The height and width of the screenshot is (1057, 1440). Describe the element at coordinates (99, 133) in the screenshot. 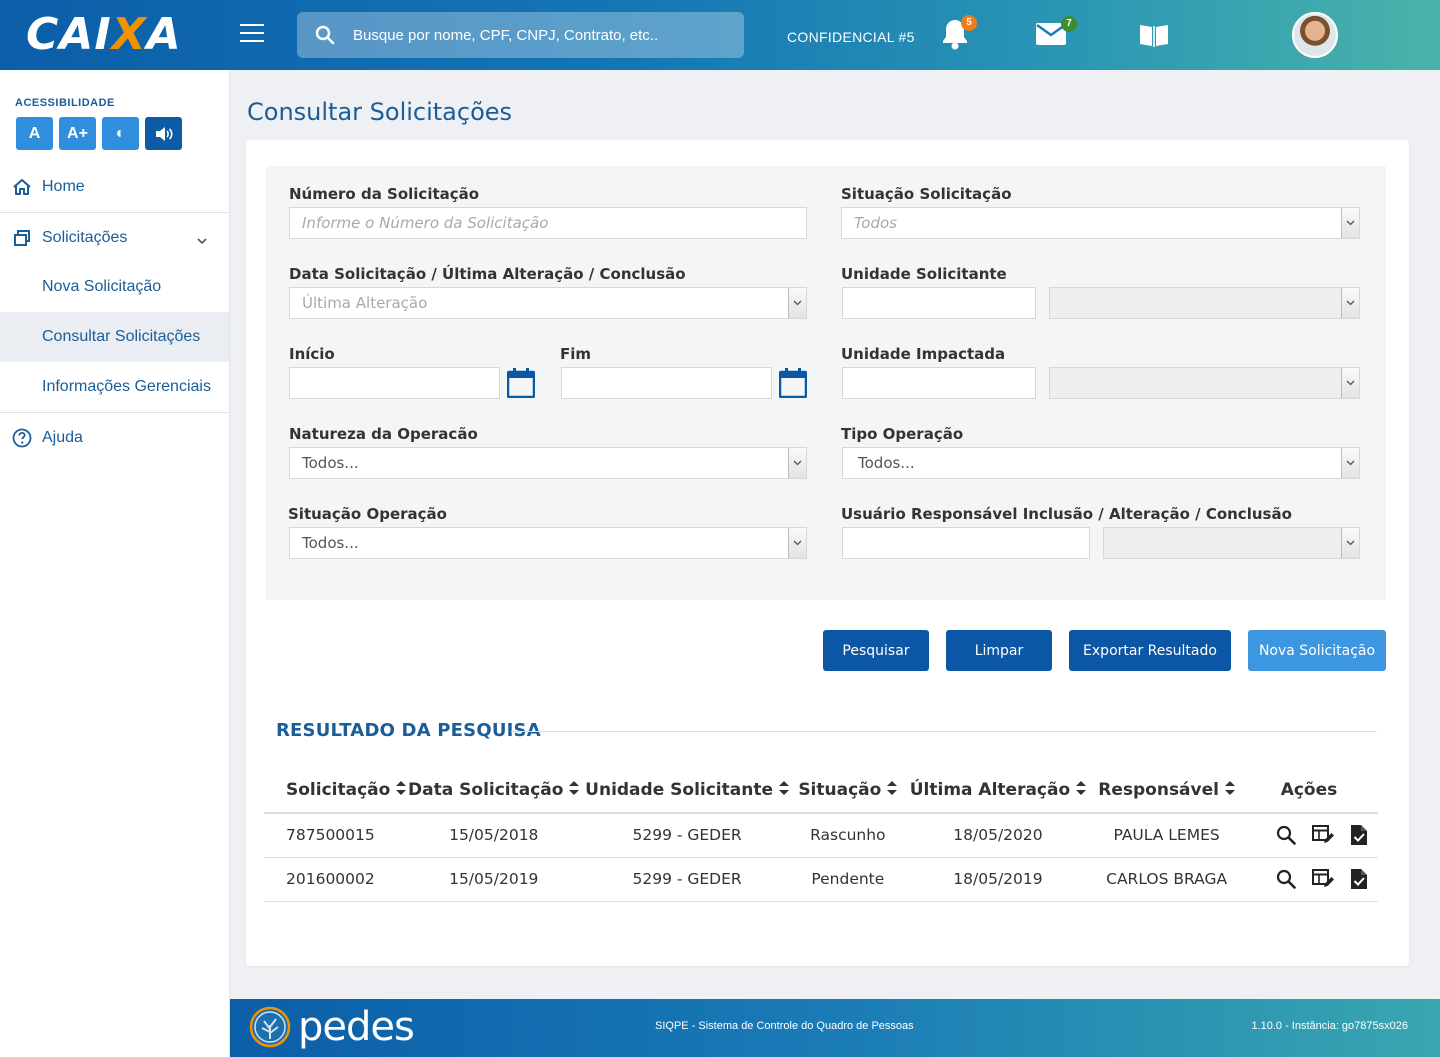

I see `accessibility-buttons: A A+ ◐` at that location.